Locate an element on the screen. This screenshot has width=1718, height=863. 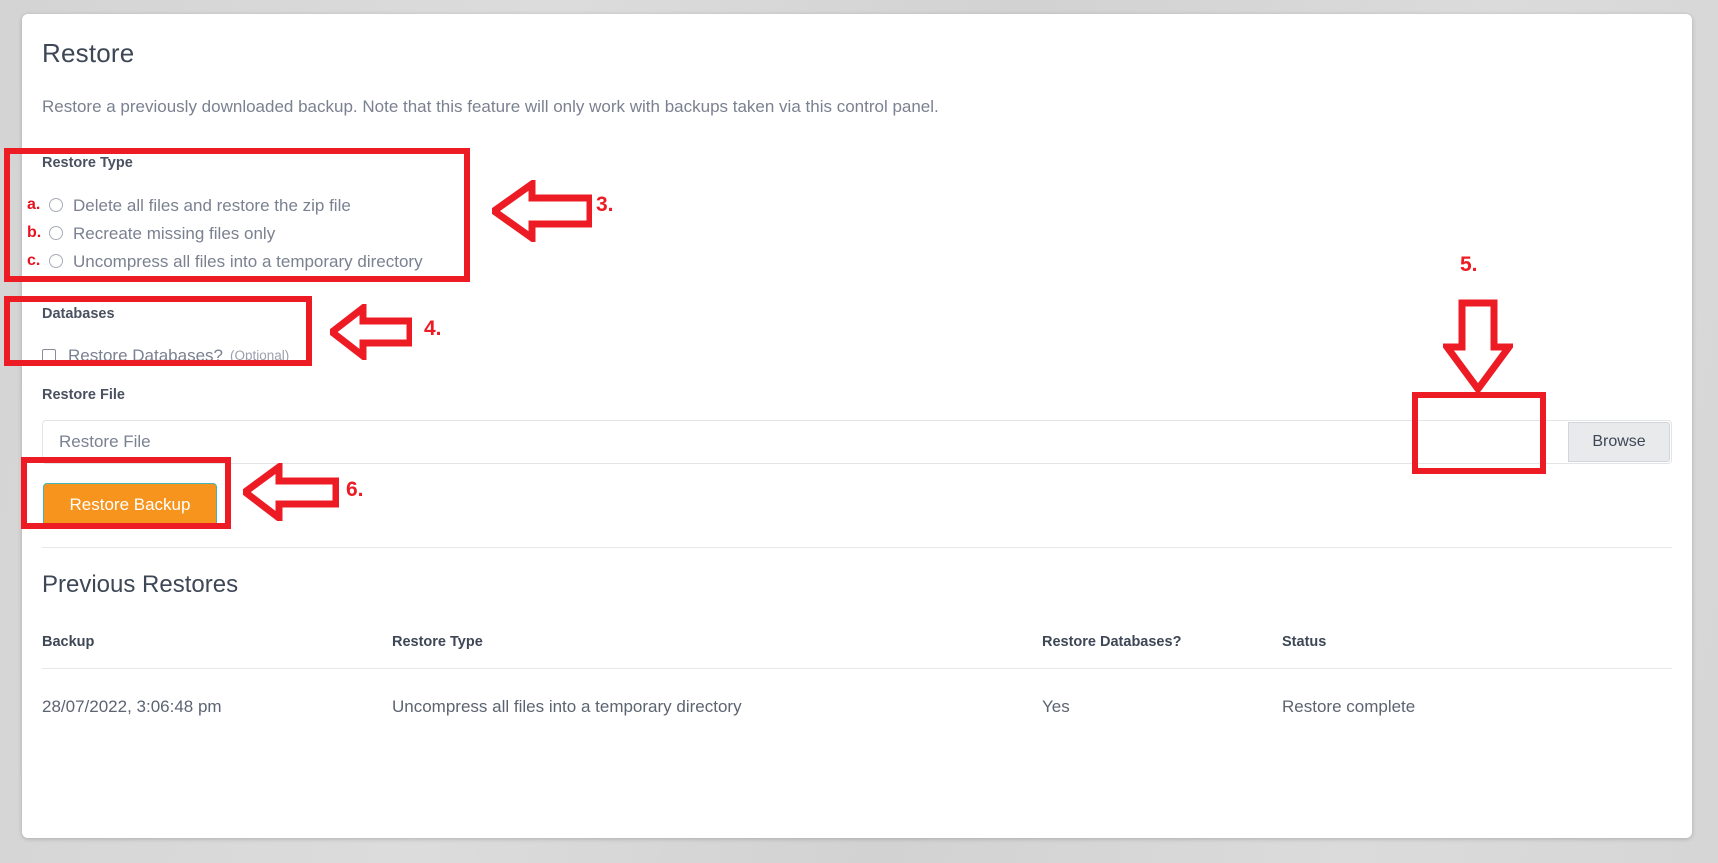
annotation-number-6: 6. is located at coordinates (355, 489).